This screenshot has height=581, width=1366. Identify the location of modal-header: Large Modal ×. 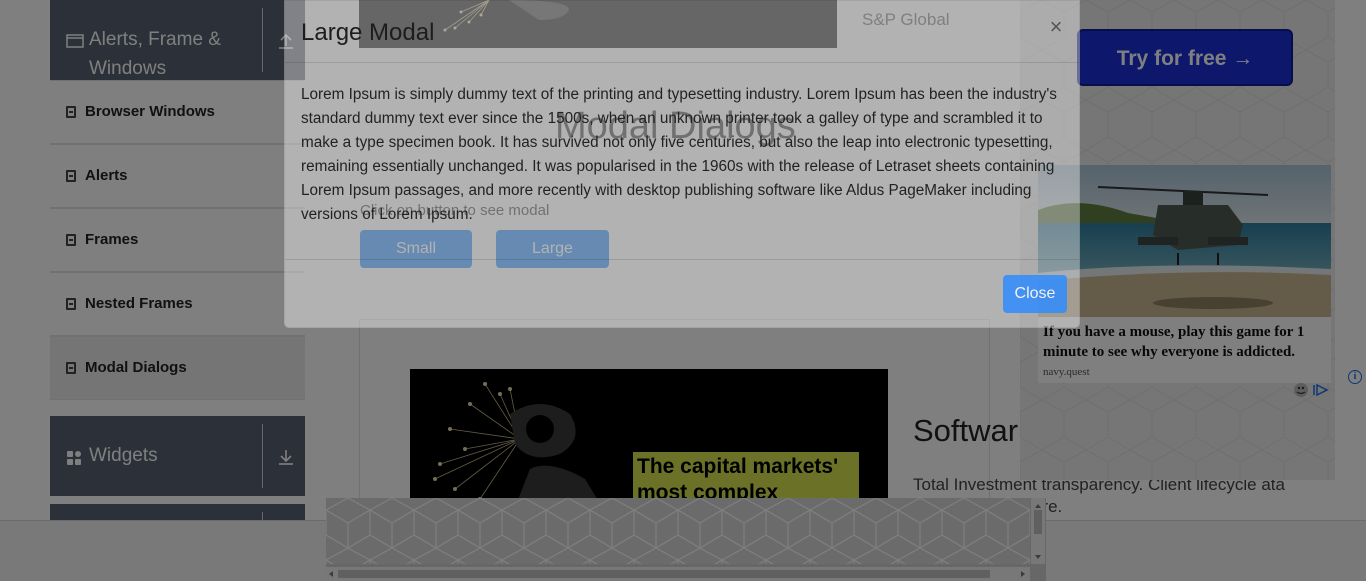
(682, 32).